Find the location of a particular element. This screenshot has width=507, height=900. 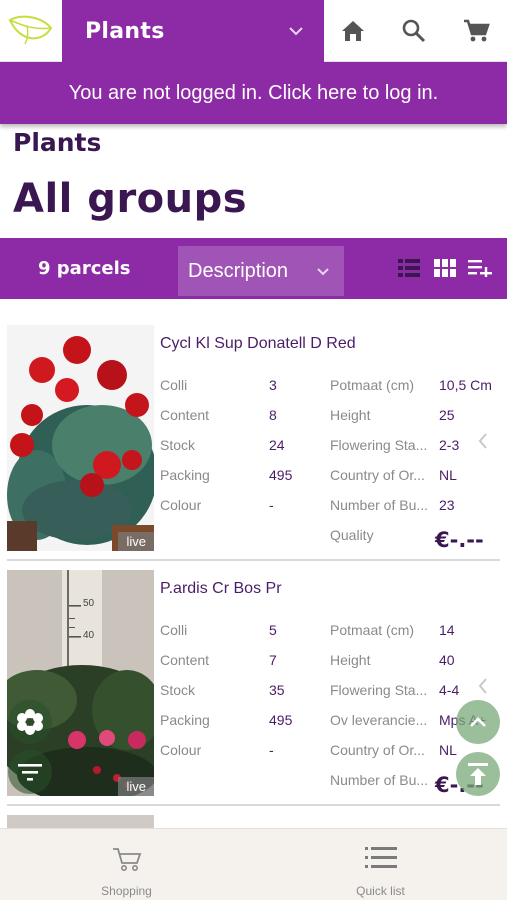

quick-list-icon is located at coordinates (380, 858).